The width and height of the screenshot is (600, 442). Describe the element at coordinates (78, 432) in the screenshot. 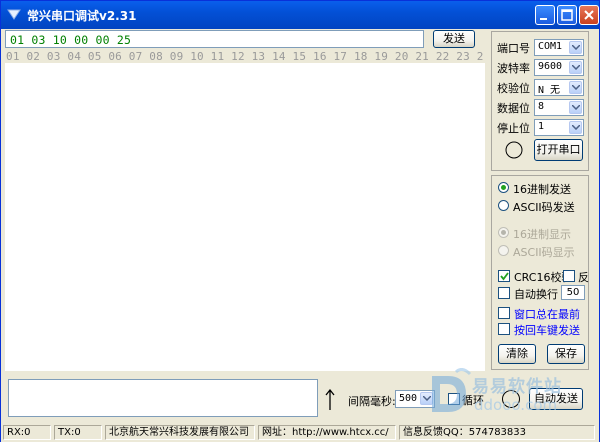

I see `tx-counter: TX:0` at that location.